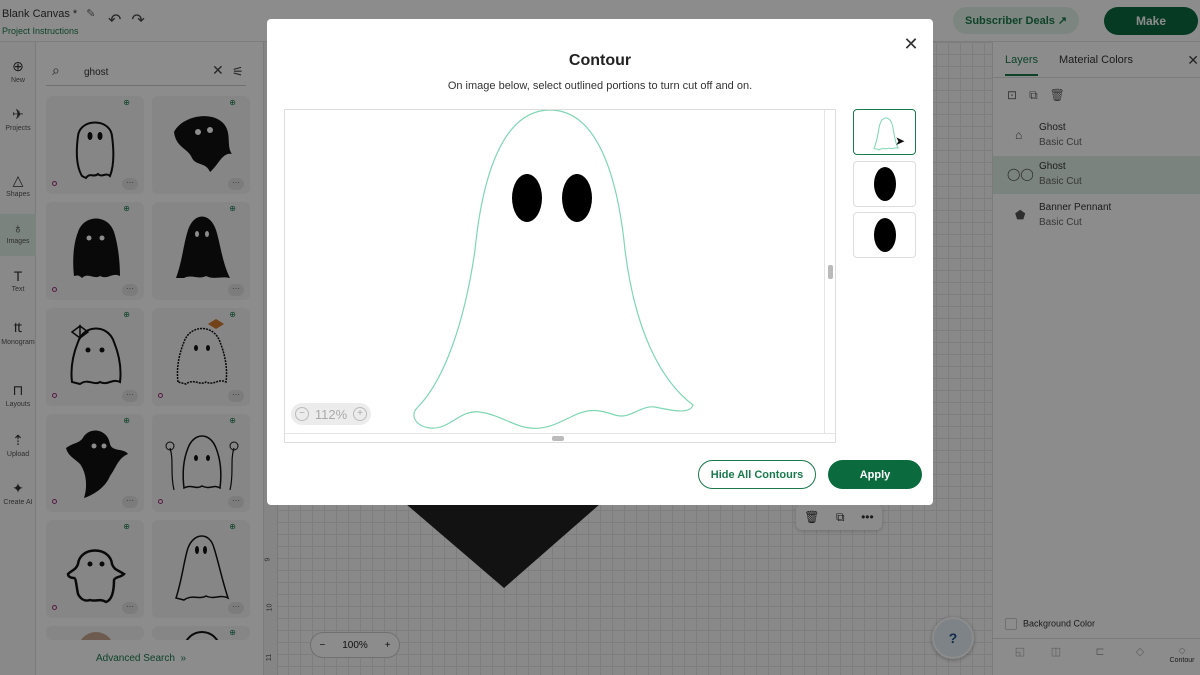 The width and height of the screenshot is (1200, 675). I want to click on contour-thumb-ghost, so click(884, 132).